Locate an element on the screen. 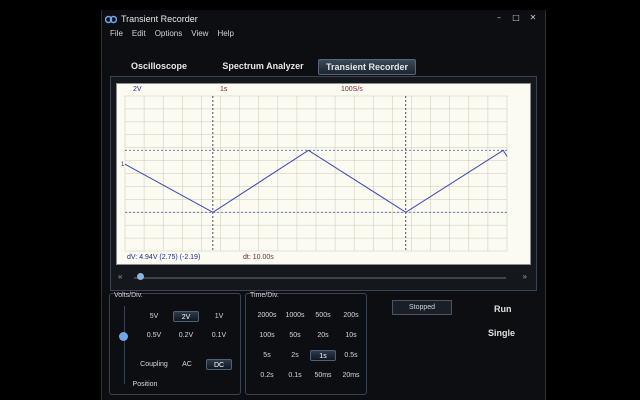  time-option-0-1s: 0.1s is located at coordinates (295, 375).